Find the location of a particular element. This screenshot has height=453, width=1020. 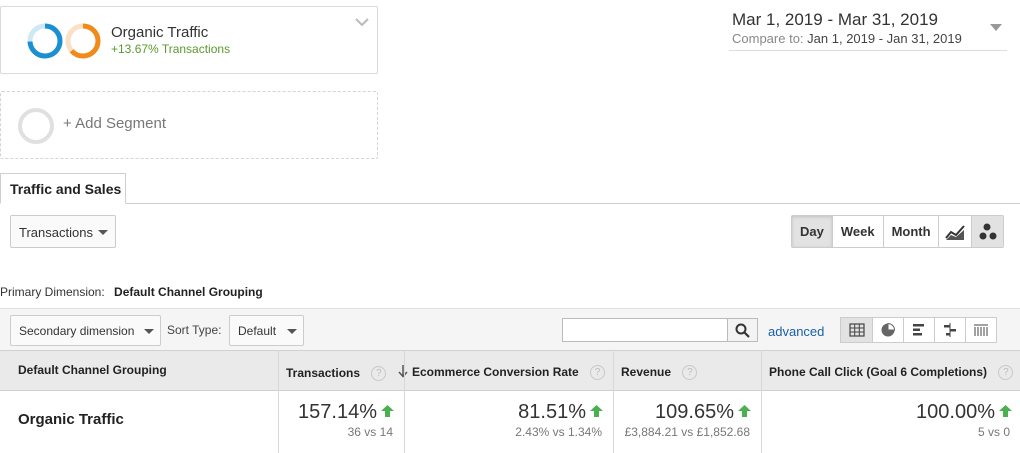

motion-chart-button is located at coordinates (987, 231).